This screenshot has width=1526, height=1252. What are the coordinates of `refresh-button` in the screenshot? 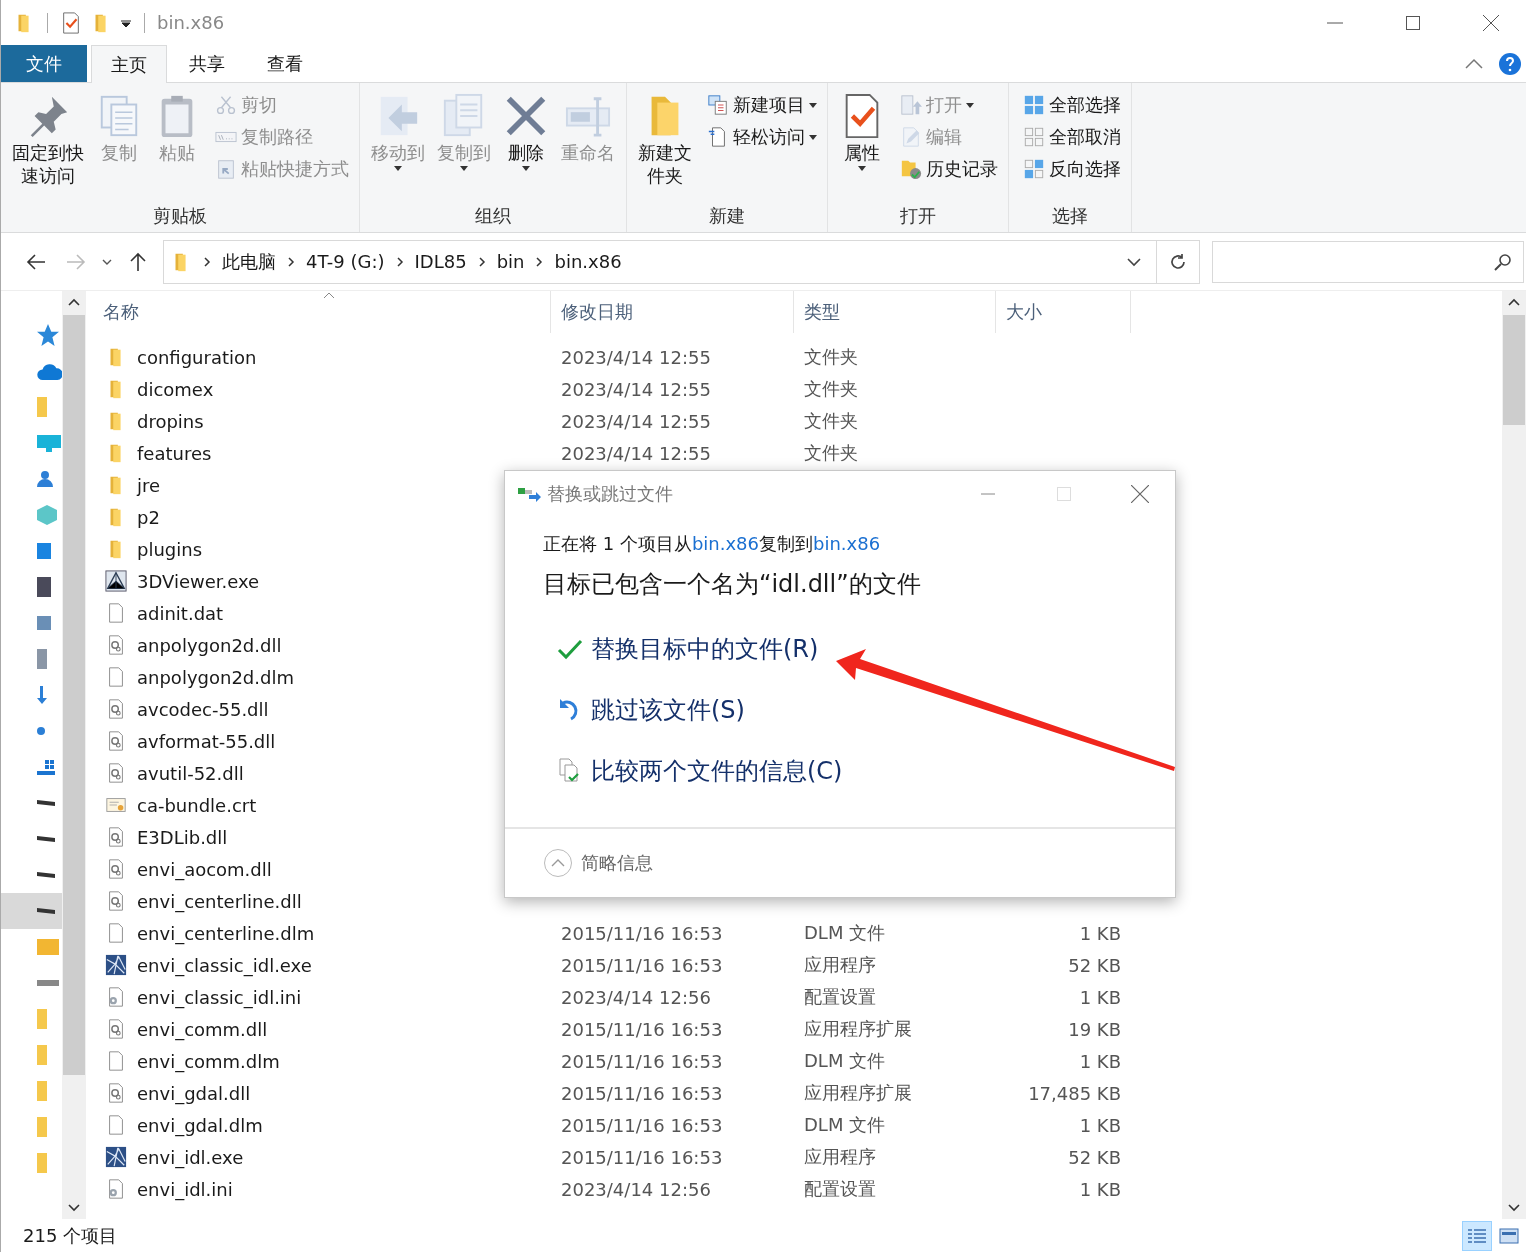 It's located at (1178, 261).